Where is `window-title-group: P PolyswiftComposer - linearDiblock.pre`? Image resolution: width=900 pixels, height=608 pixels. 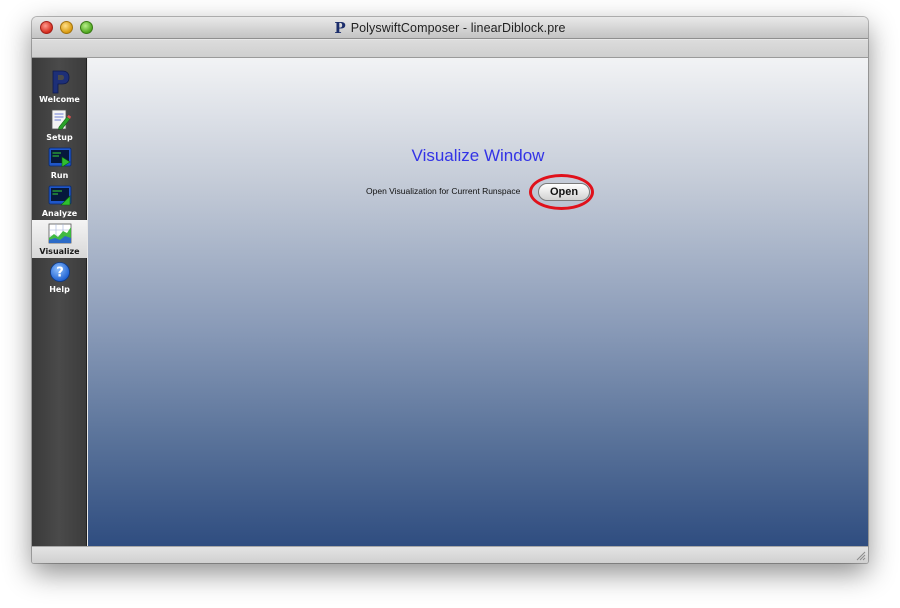 window-title-group: P PolyswiftComposer - linearDiblock.pre is located at coordinates (450, 28).